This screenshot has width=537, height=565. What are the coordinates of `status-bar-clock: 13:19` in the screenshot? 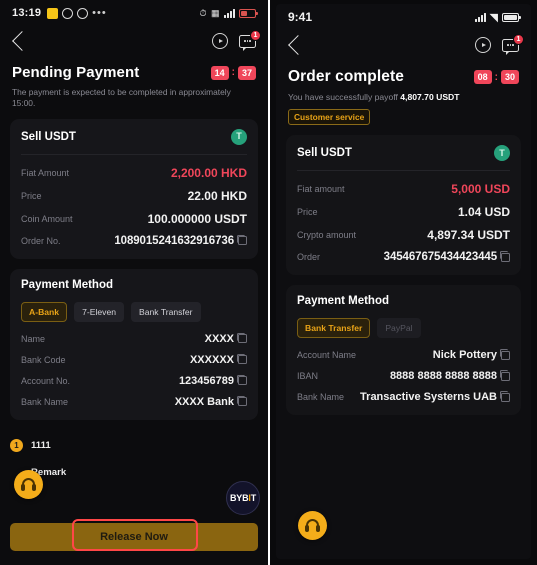 It's located at (27, 13).